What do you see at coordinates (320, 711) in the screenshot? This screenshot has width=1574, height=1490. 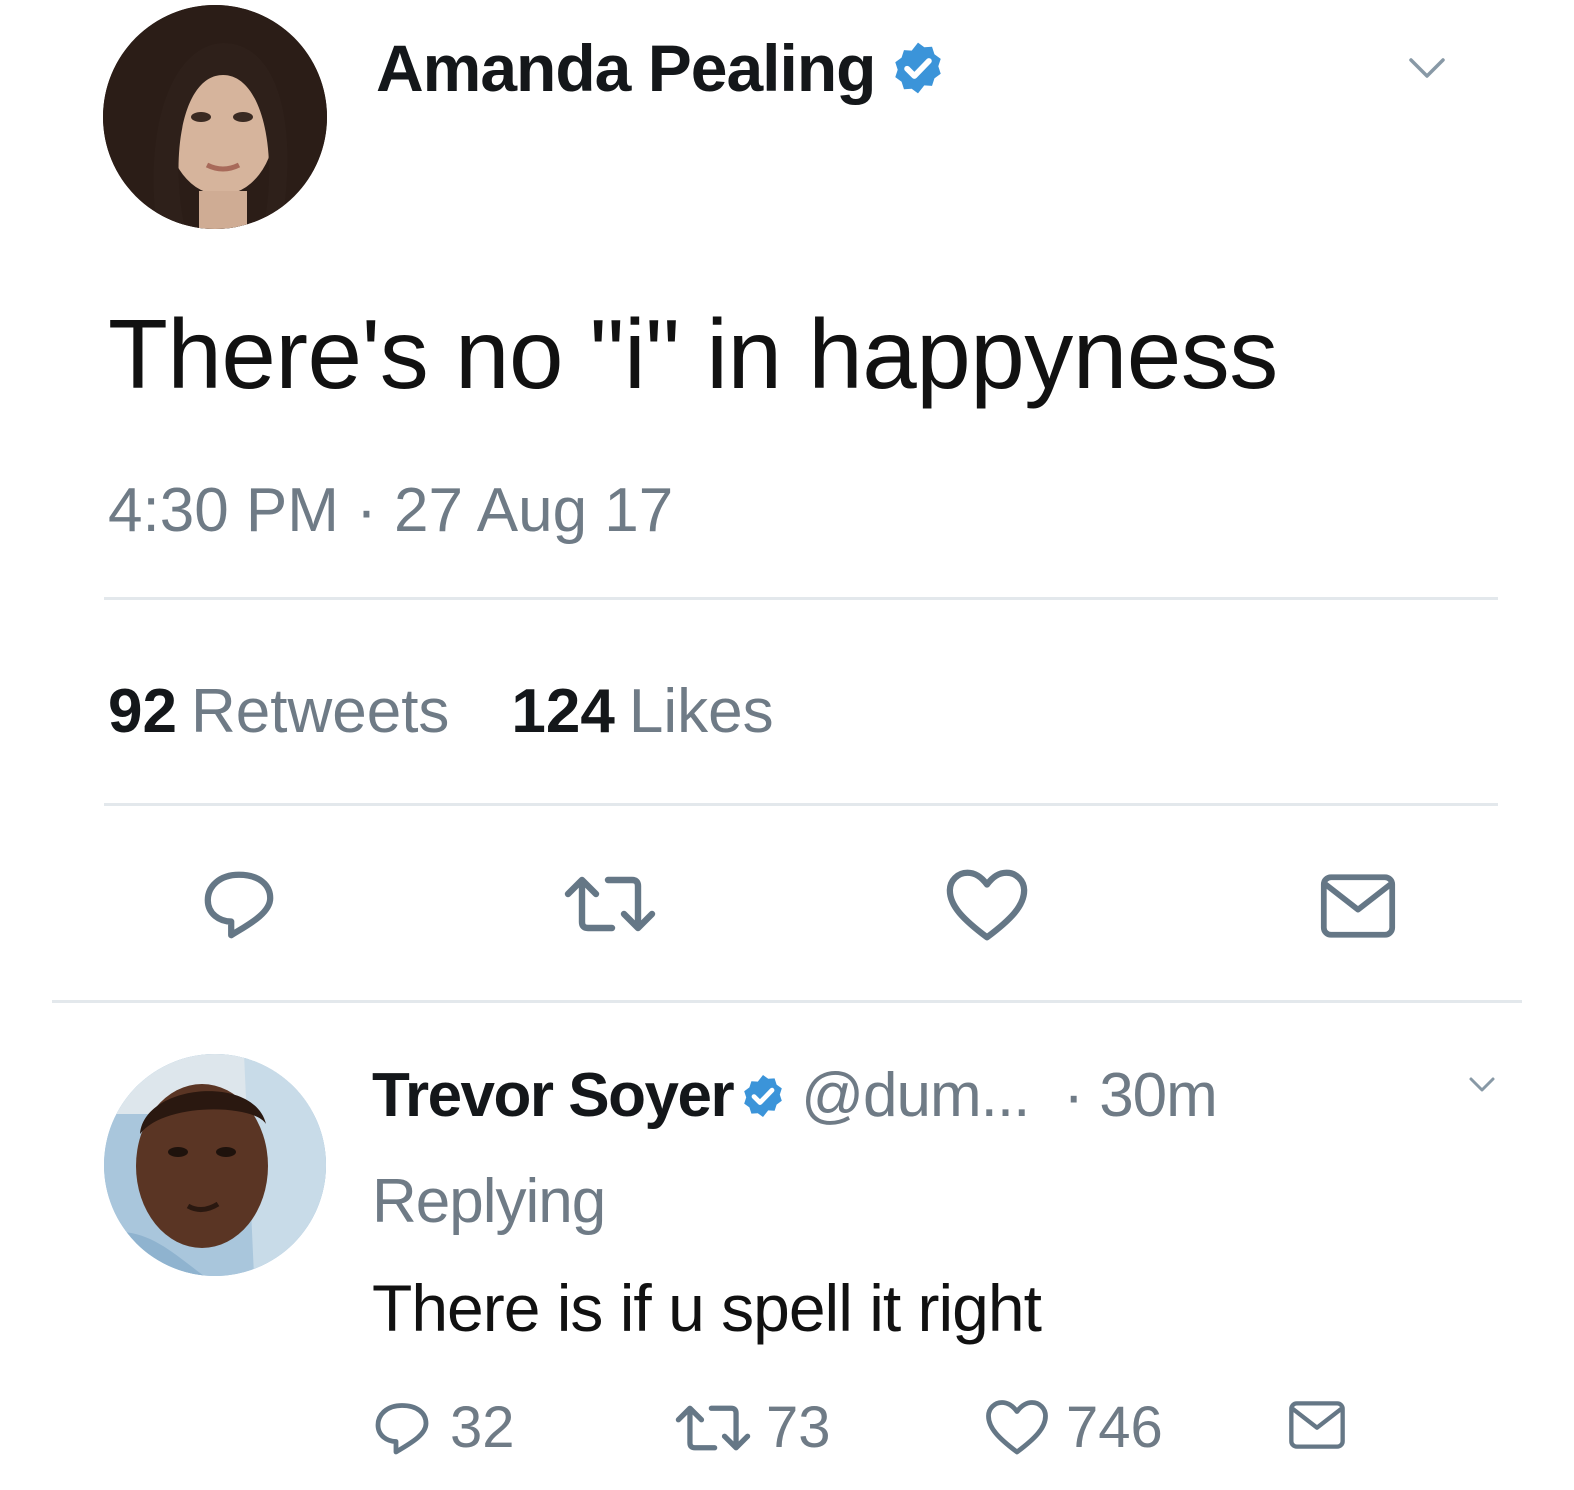 I see `retweets-label: Retweets` at bounding box center [320, 711].